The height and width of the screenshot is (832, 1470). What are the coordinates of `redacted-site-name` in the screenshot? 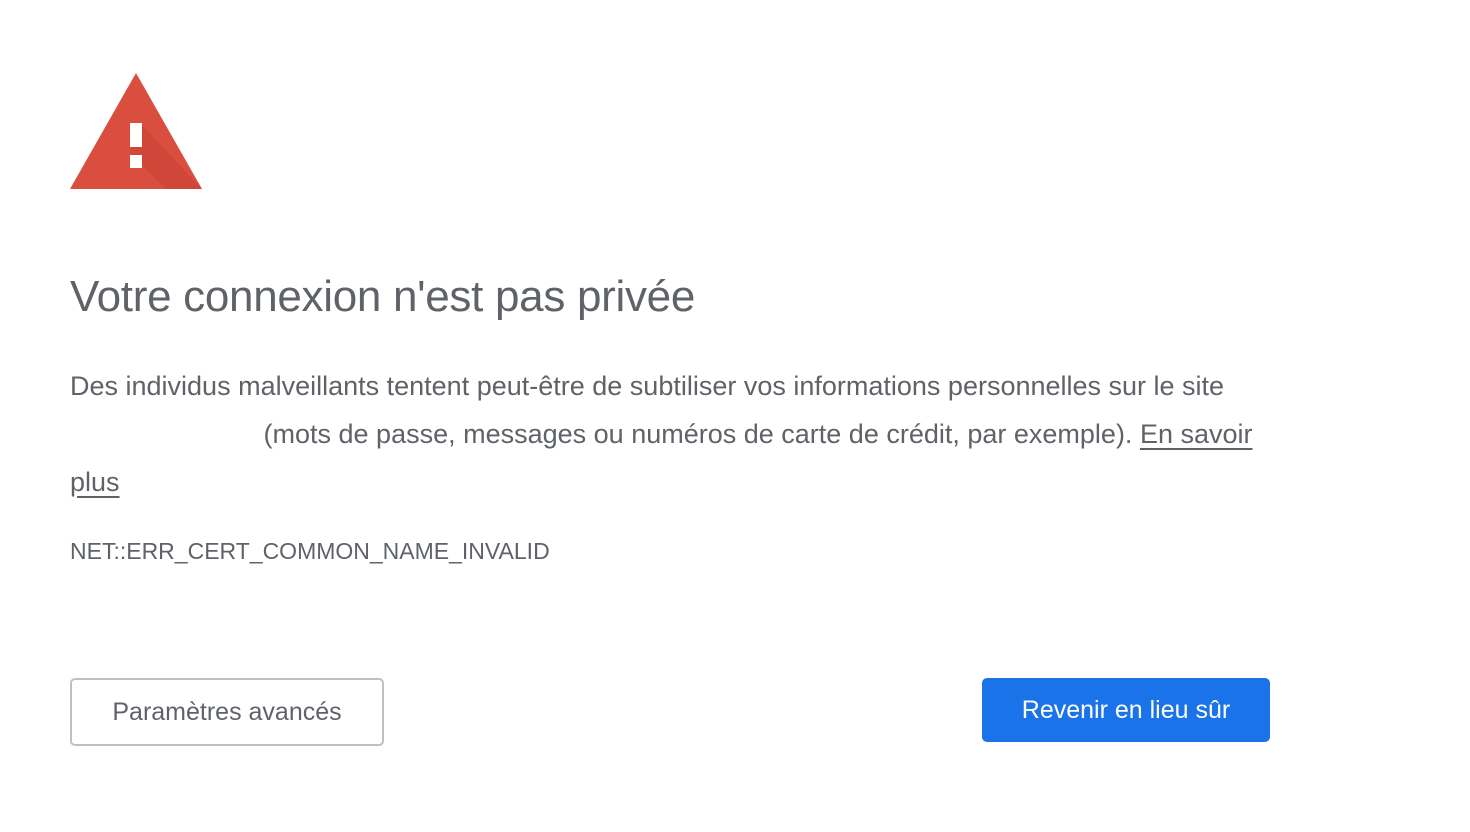 It's located at (163, 436).